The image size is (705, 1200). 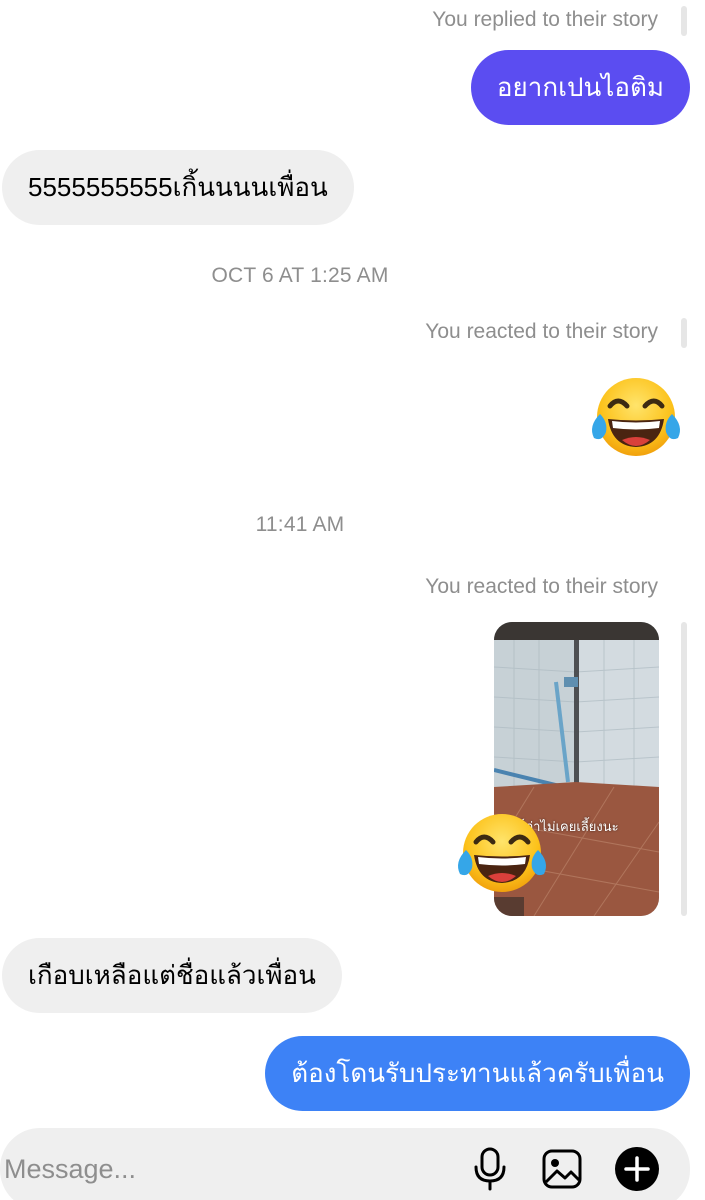 What do you see at coordinates (178, 187) in the screenshot?
I see `incoming-message-bubble: 5555555555เกิ้นนนนเพื่อน` at bounding box center [178, 187].